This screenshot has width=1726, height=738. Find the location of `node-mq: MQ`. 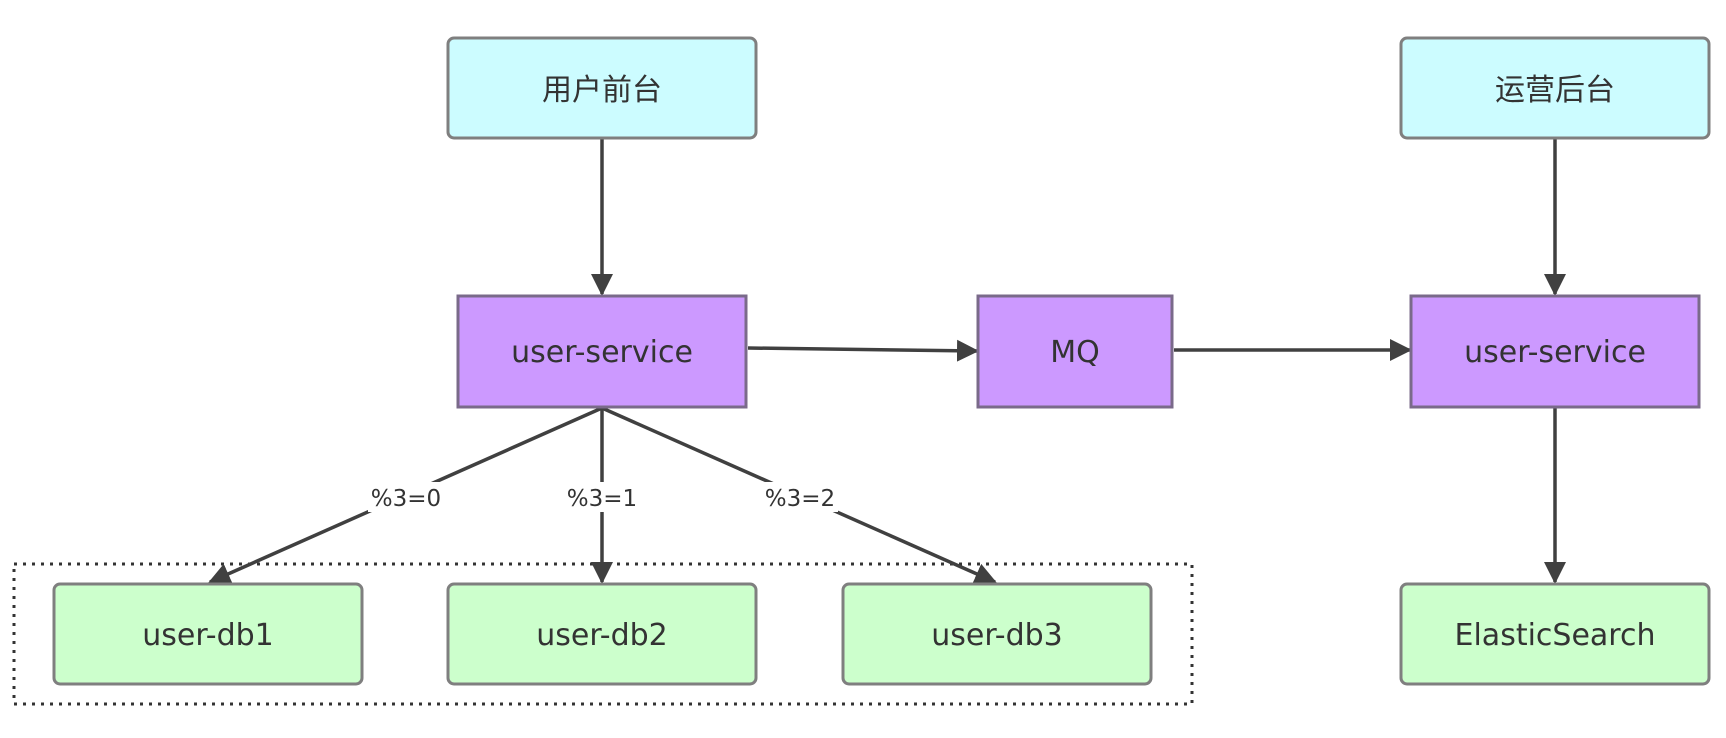

node-mq: MQ is located at coordinates (1075, 351).